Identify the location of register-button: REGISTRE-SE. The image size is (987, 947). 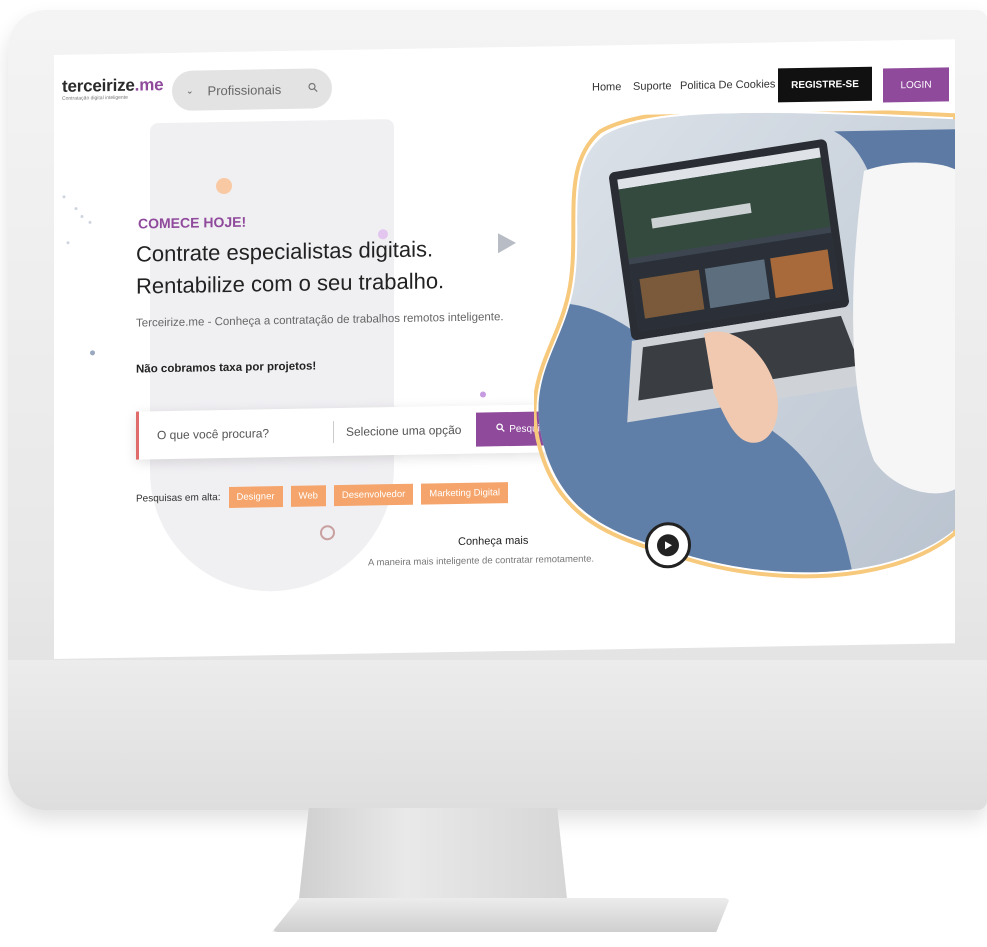
(825, 84).